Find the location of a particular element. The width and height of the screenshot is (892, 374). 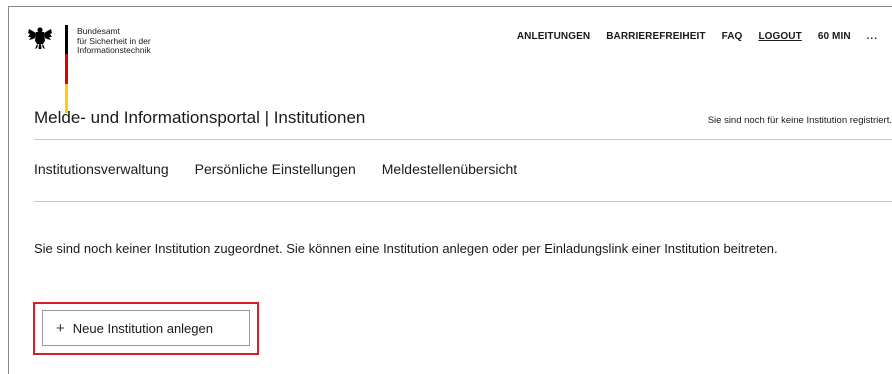

session-timer: 60 MIN is located at coordinates (834, 36).